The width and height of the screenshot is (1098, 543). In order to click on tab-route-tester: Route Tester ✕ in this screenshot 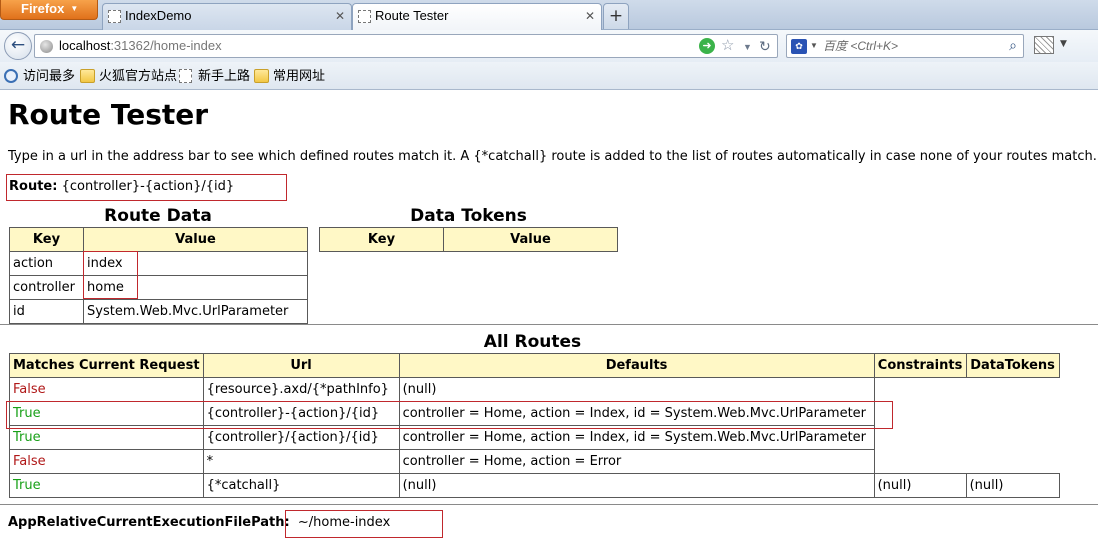, I will do `click(477, 17)`.